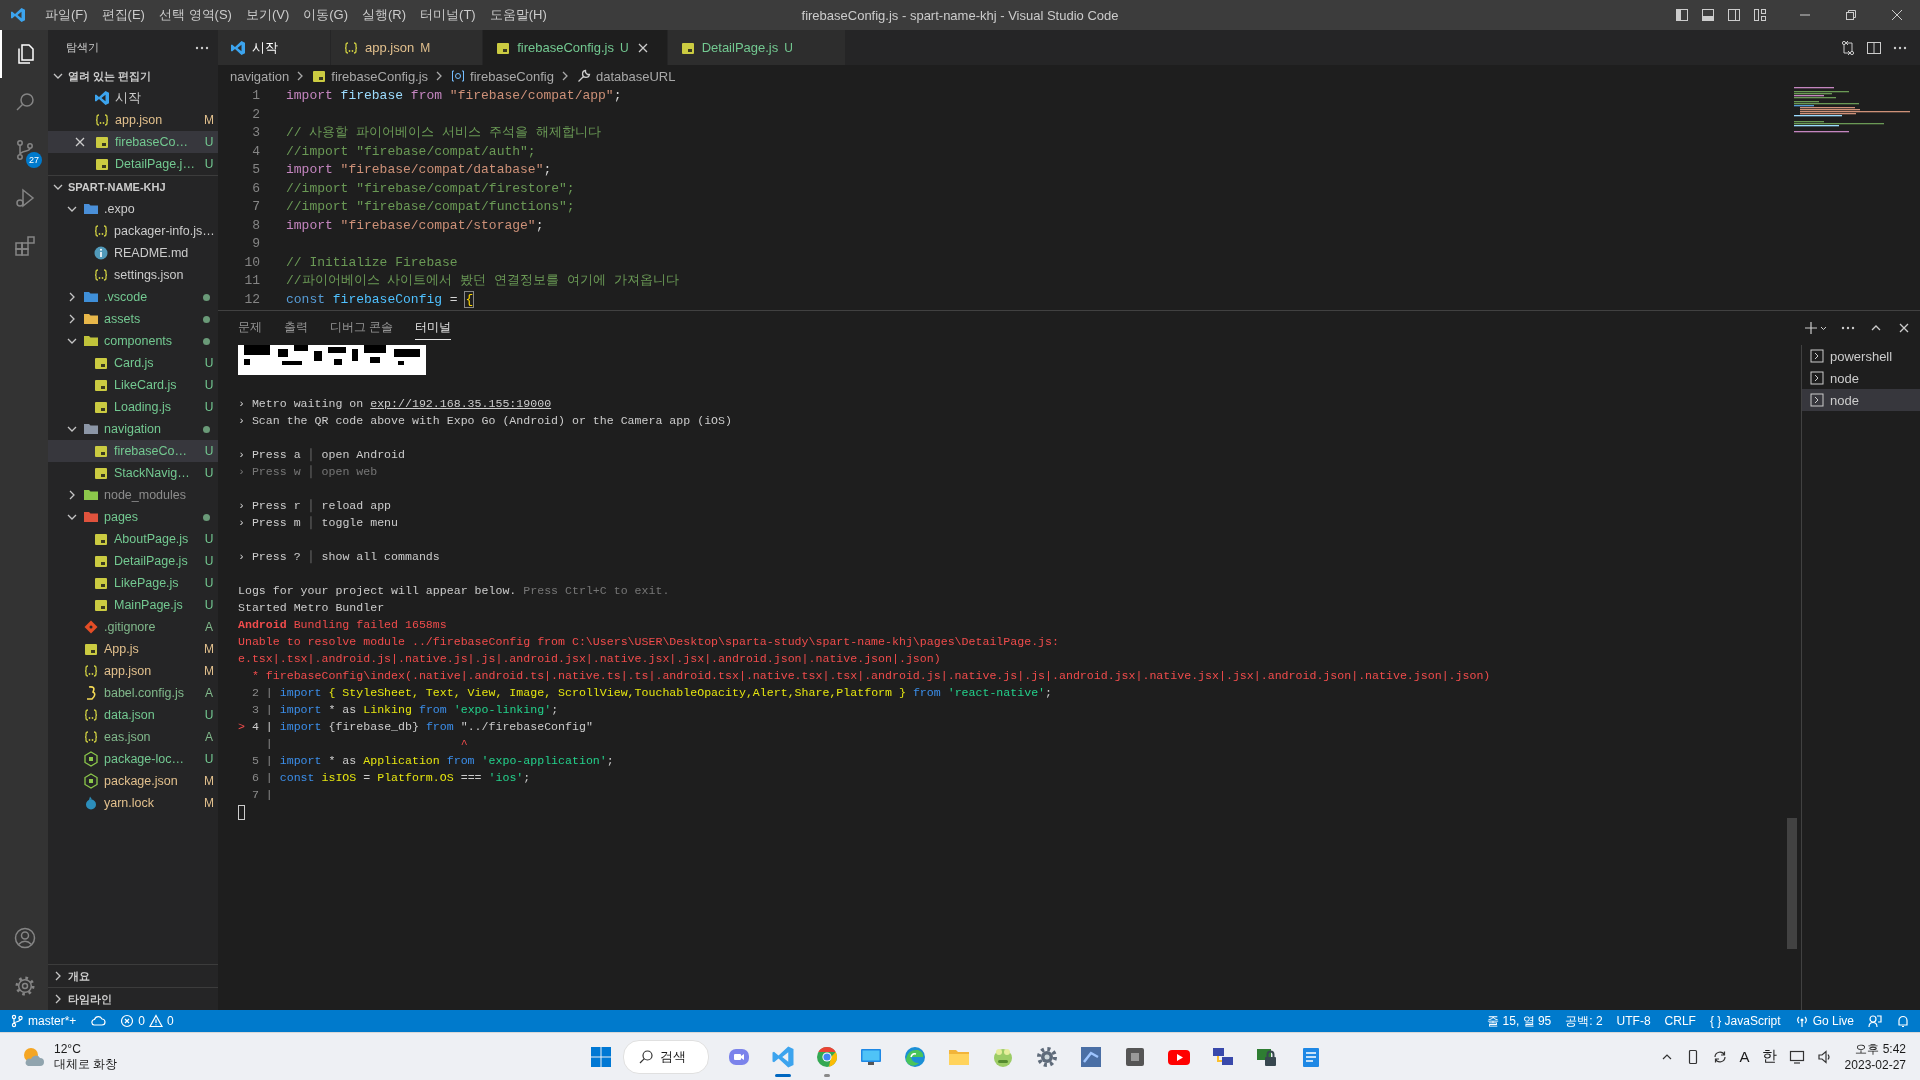 This screenshot has width=1920, height=1080. I want to click on editor-tab: app.json M, so click(407, 47).